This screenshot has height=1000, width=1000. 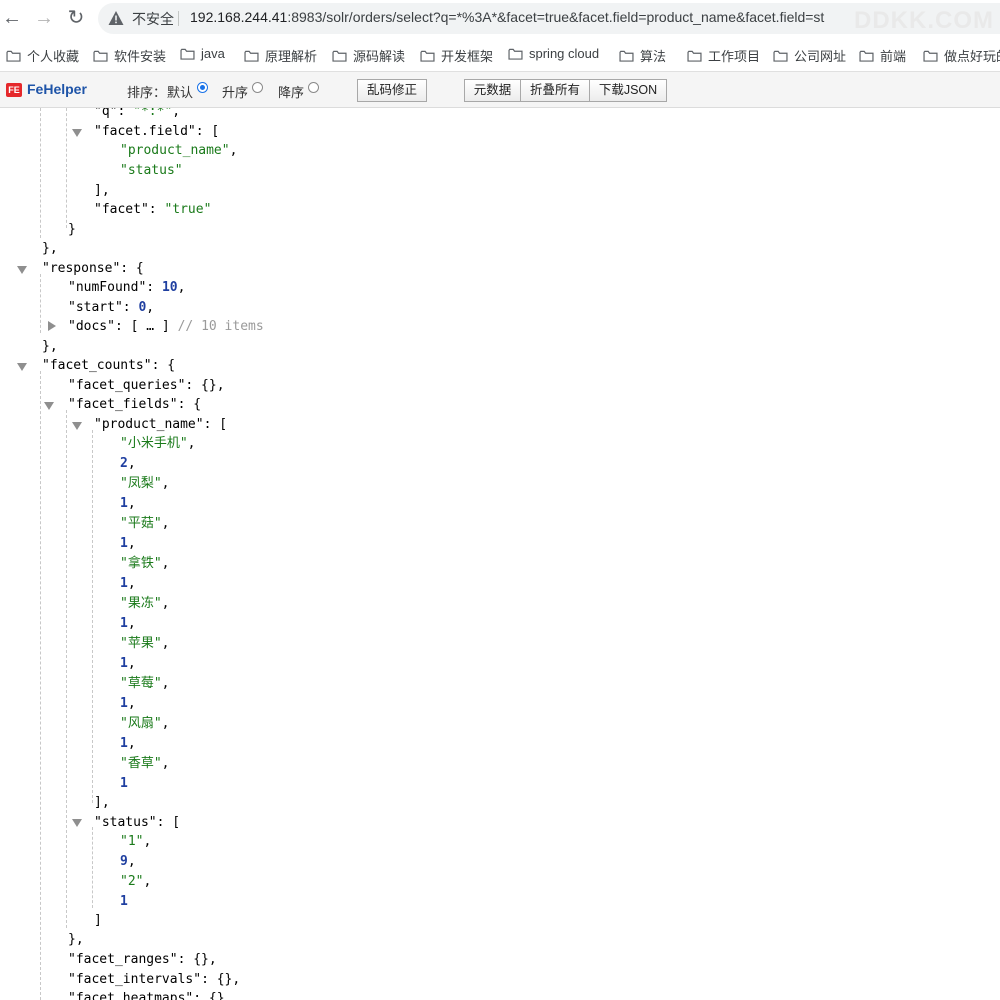 I want to click on bookmark-item: spring cloud, so click(x=553, y=53).